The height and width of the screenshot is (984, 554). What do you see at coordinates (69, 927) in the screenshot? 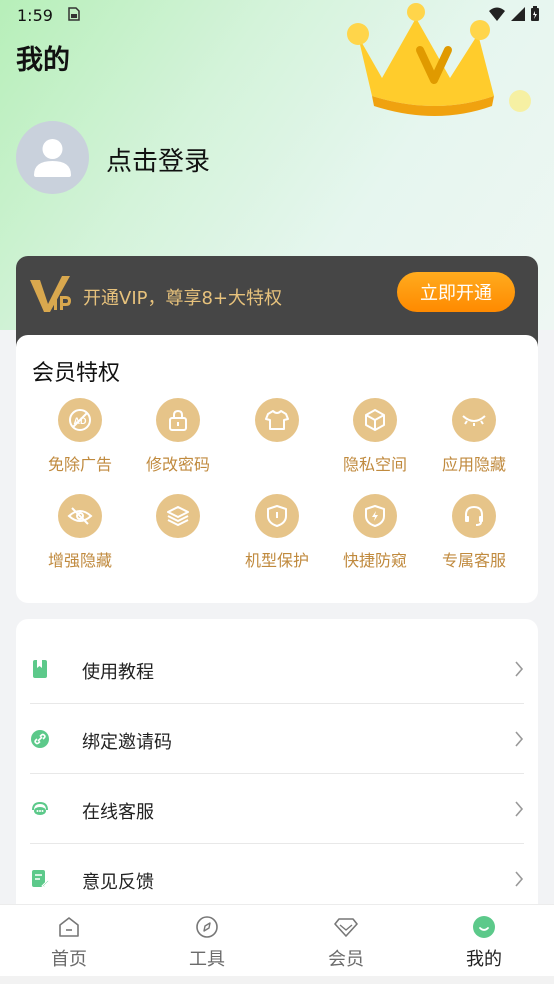
I see `home-icon` at bounding box center [69, 927].